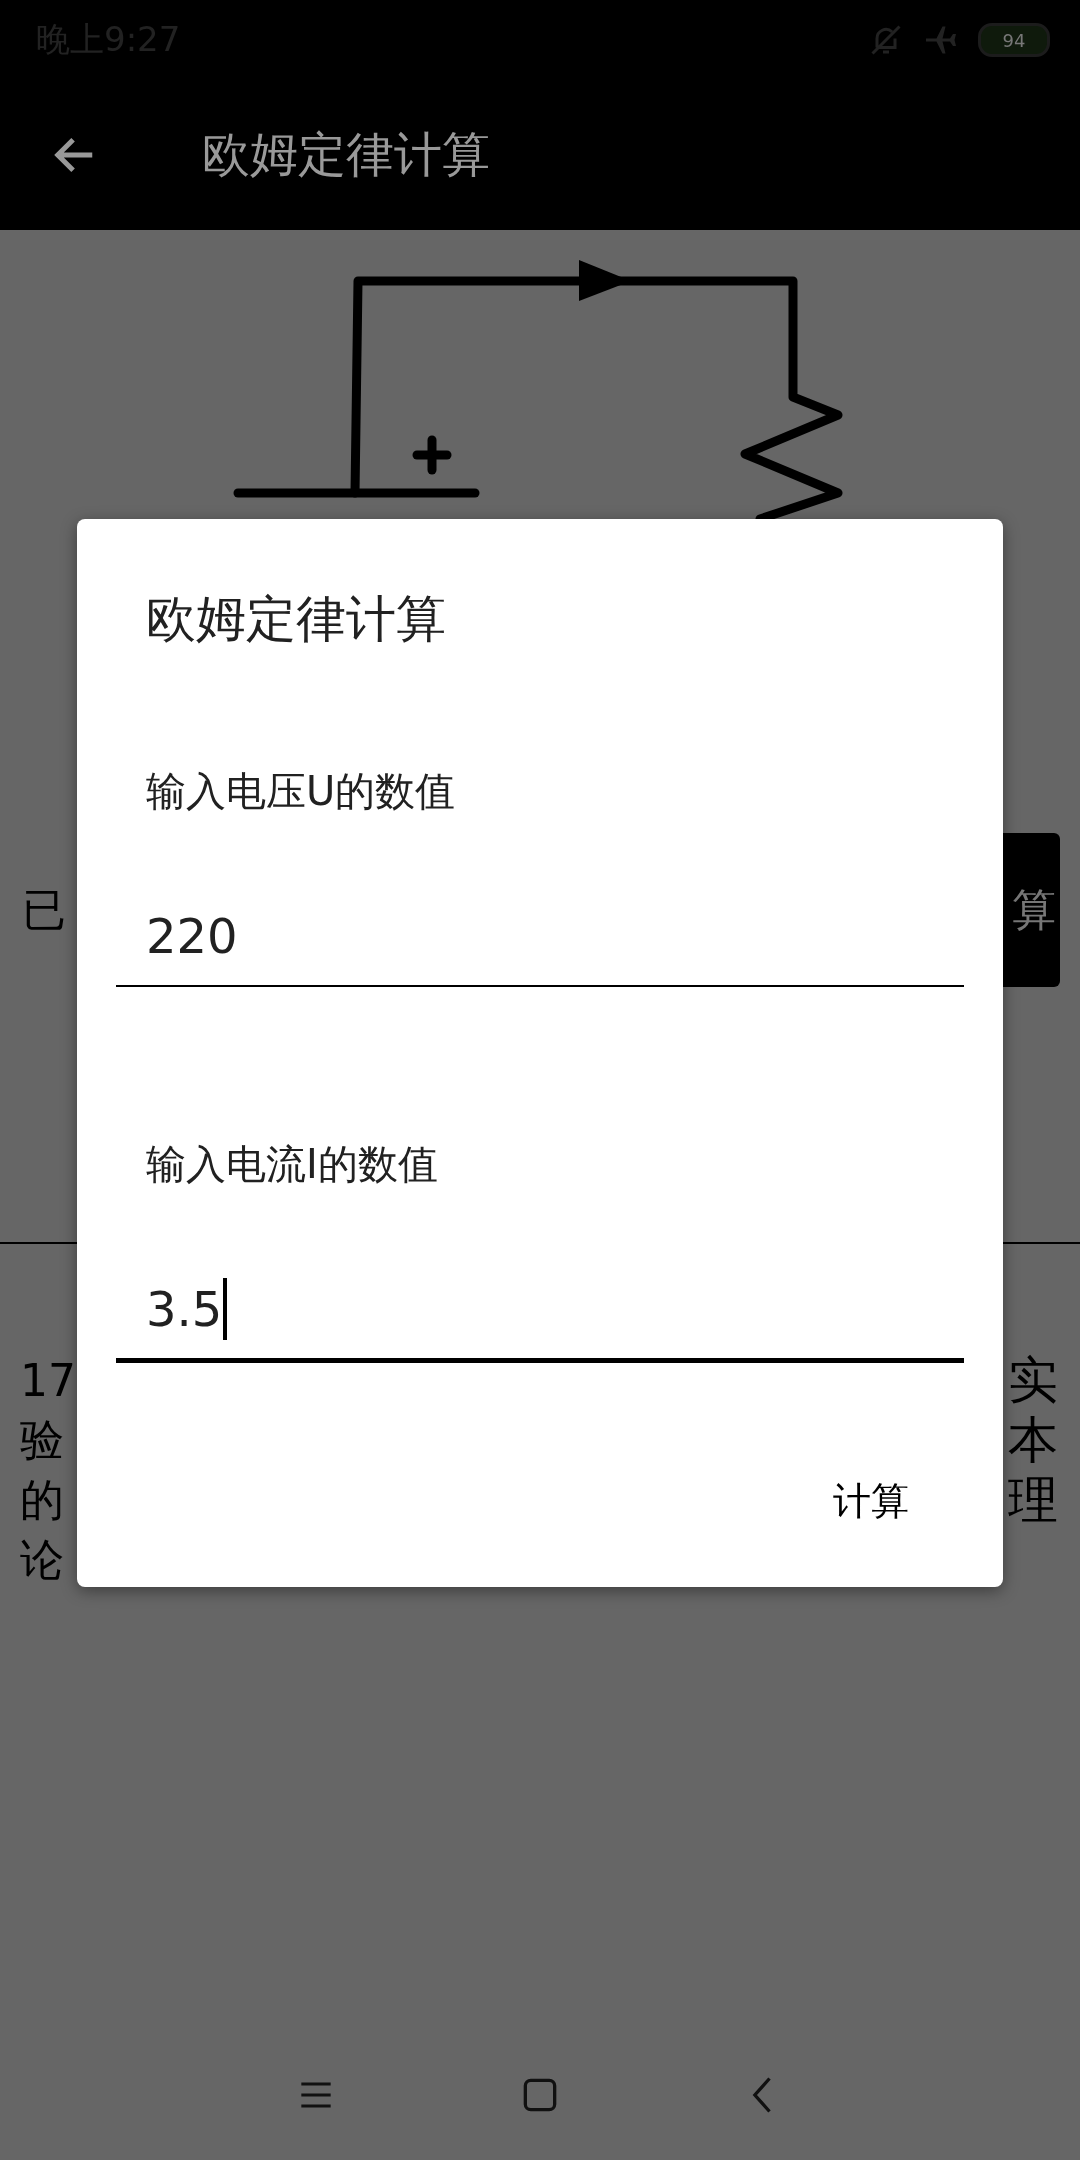  What do you see at coordinates (540, 1320) in the screenshot?
I see `input-field: 3.5` at bounding box center [540, 1320].